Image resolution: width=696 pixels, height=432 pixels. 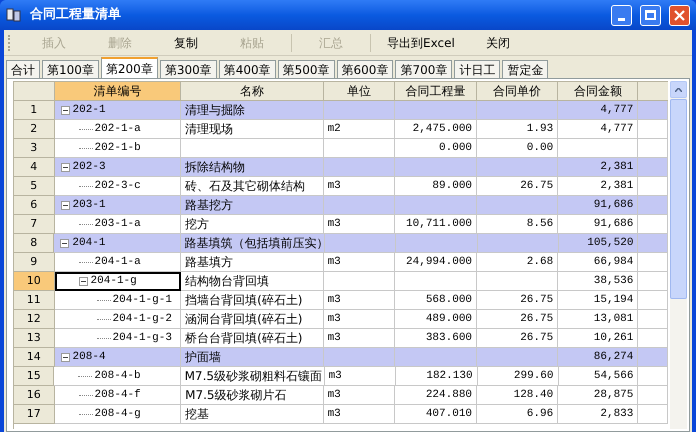 What do you see at coordinates (23, 69) in the screenshot?
I see `tab: 合计` at bounding box center [23, 69].